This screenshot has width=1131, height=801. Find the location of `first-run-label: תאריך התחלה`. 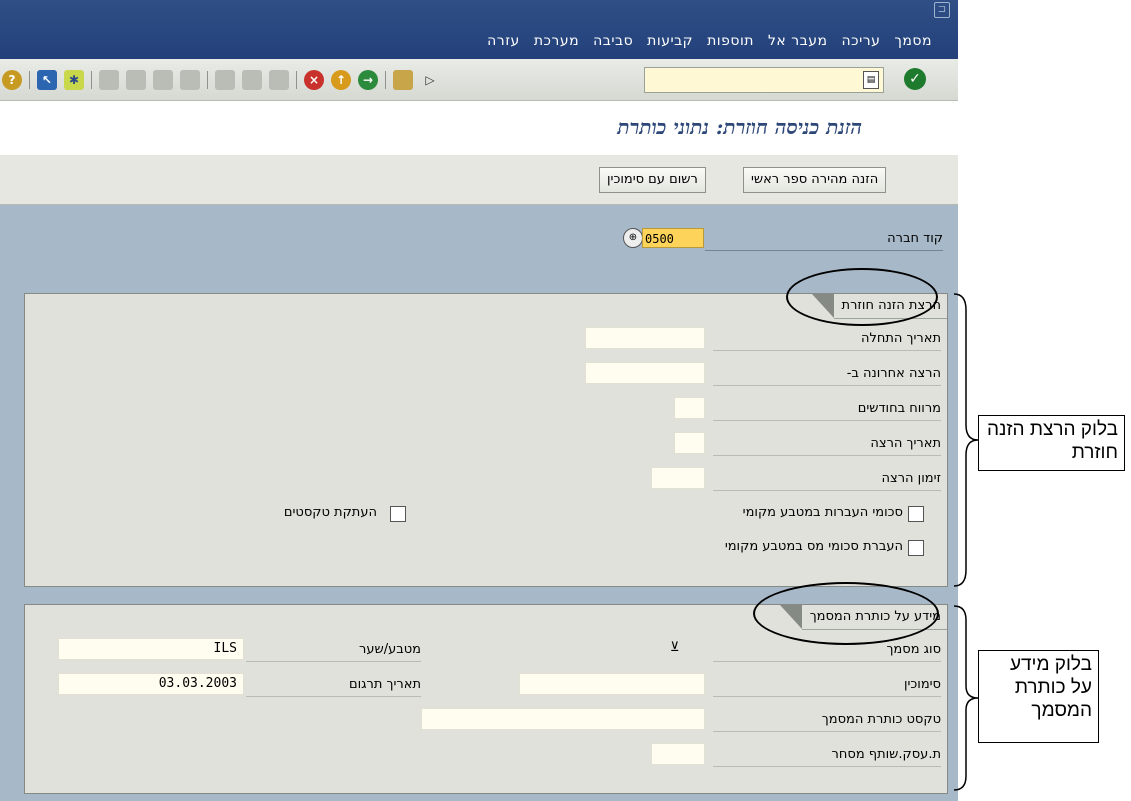

first-run-label: תאריך התחלה is located at coordinates (827, 339).